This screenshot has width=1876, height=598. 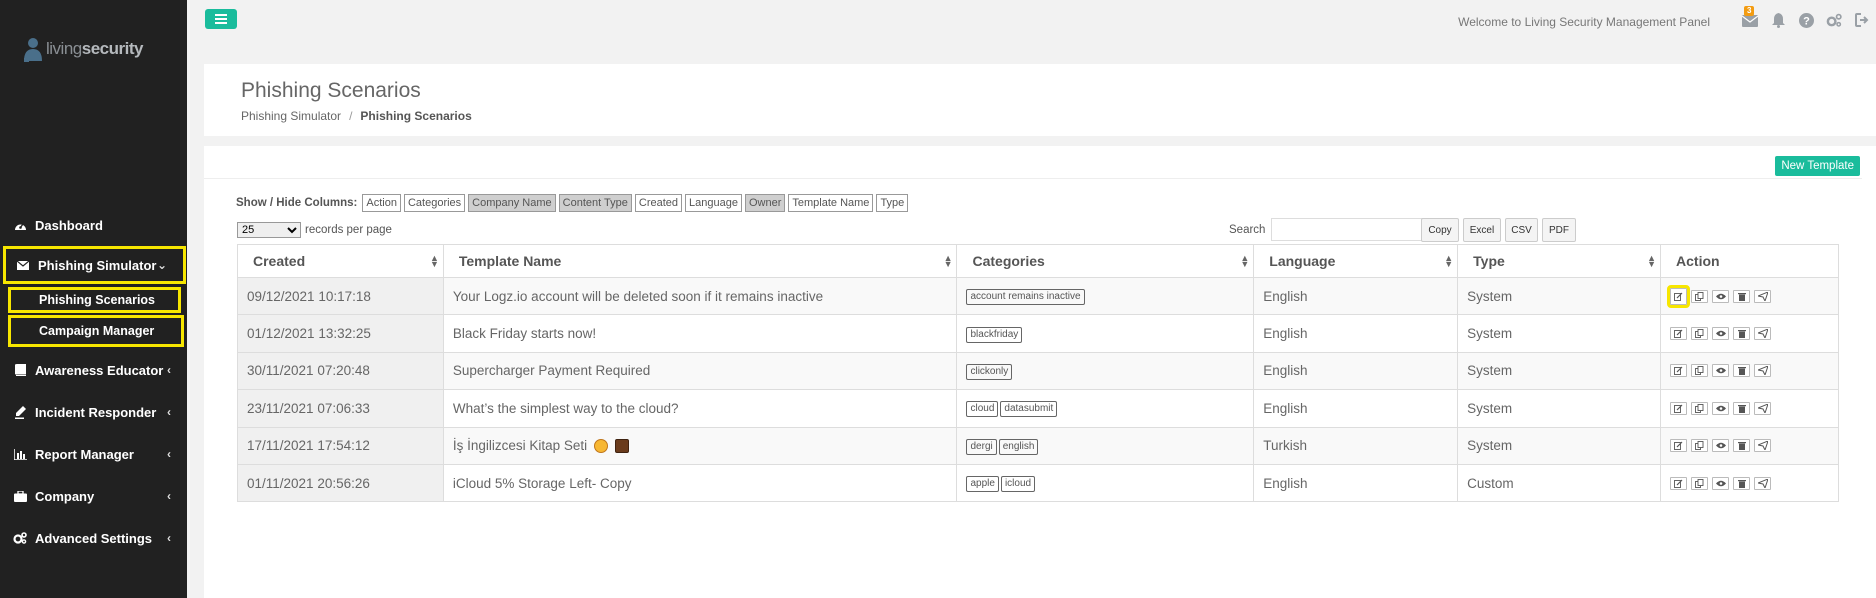 What do you see at coordinates (93, 225) in the screenshot?
I see `sidebar-item-dashboard: Dashboard` at bounding box center [93, 225].